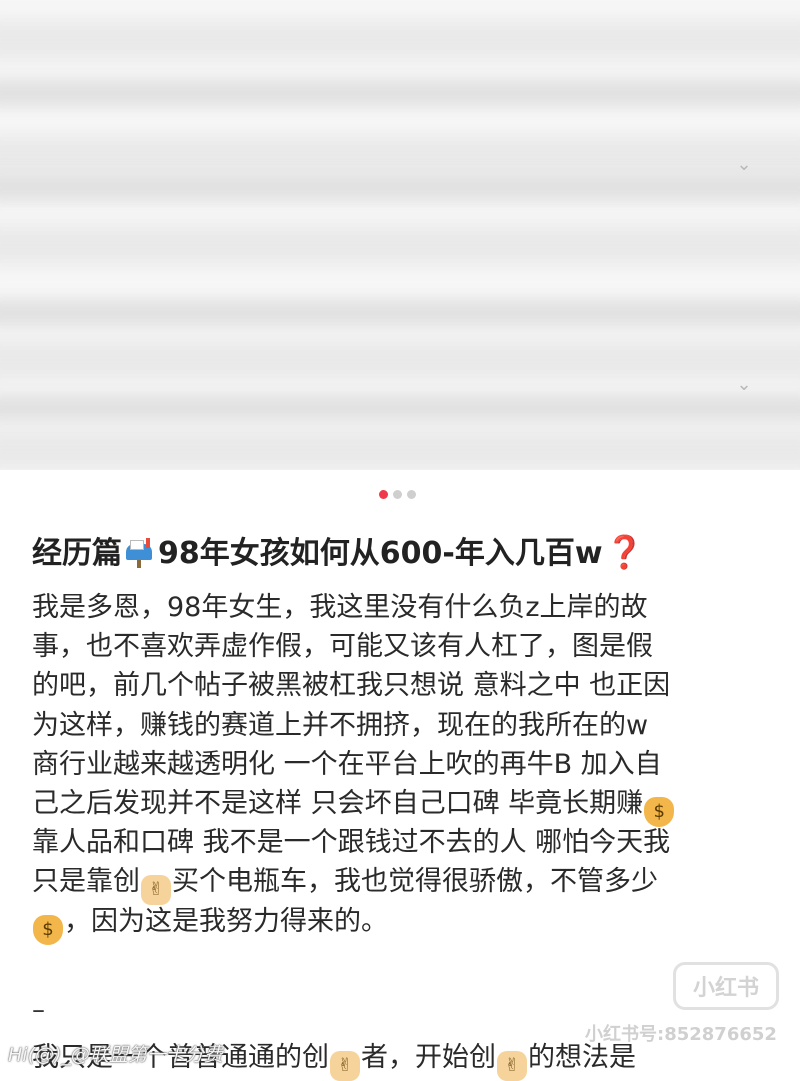  Describe the element at coordinates (115, 1055) in the screenshot. I see `source-watermark: Hi(@)_@联盟第一卡分费` at that location.